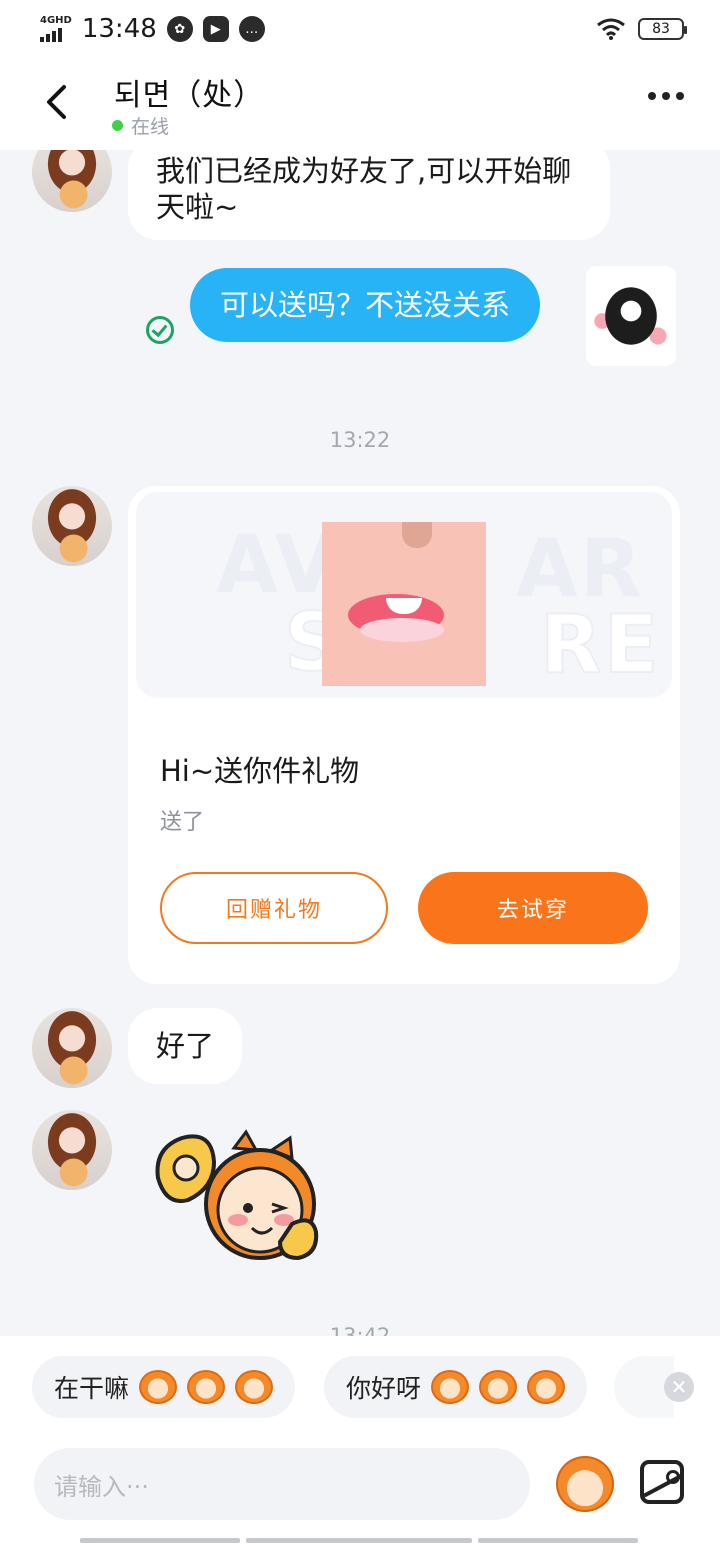 The height and width of the screenshot is (1544, 720). Describe the element at coordinates (359, 1540) in the screenshot. I see `navigation-bar` at that location.